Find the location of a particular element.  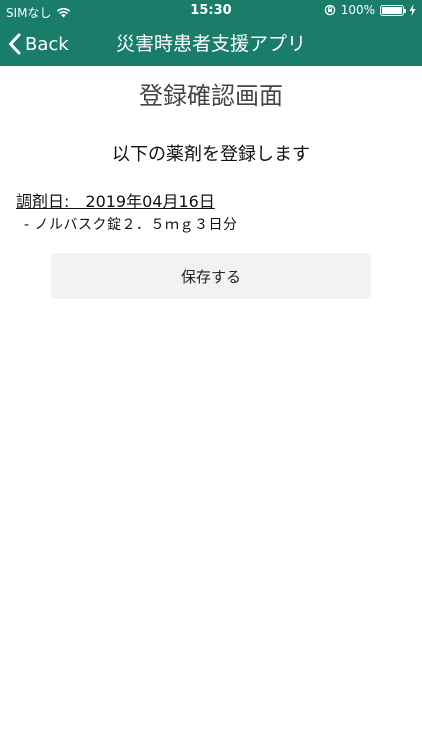

status-bar: SIMなし 15:30 100% is located at coordinates (211, 11).